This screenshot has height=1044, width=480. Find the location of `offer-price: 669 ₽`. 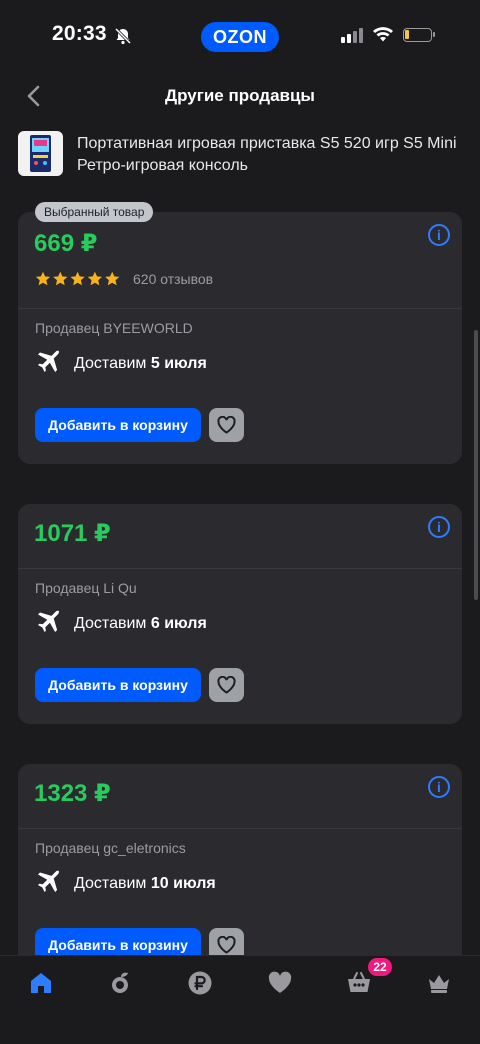

offer-price: 669 ₽ is located at coordinates (66, 243).